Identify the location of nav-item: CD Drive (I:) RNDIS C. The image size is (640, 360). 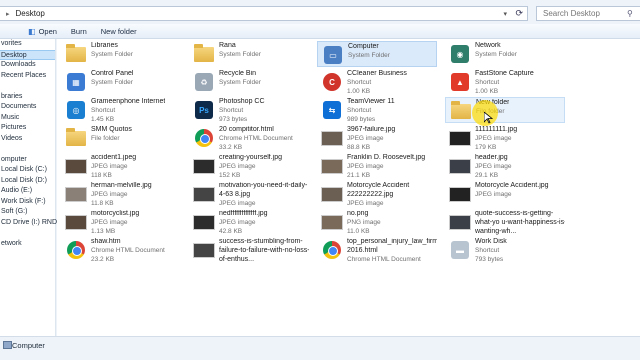
(35, 223).